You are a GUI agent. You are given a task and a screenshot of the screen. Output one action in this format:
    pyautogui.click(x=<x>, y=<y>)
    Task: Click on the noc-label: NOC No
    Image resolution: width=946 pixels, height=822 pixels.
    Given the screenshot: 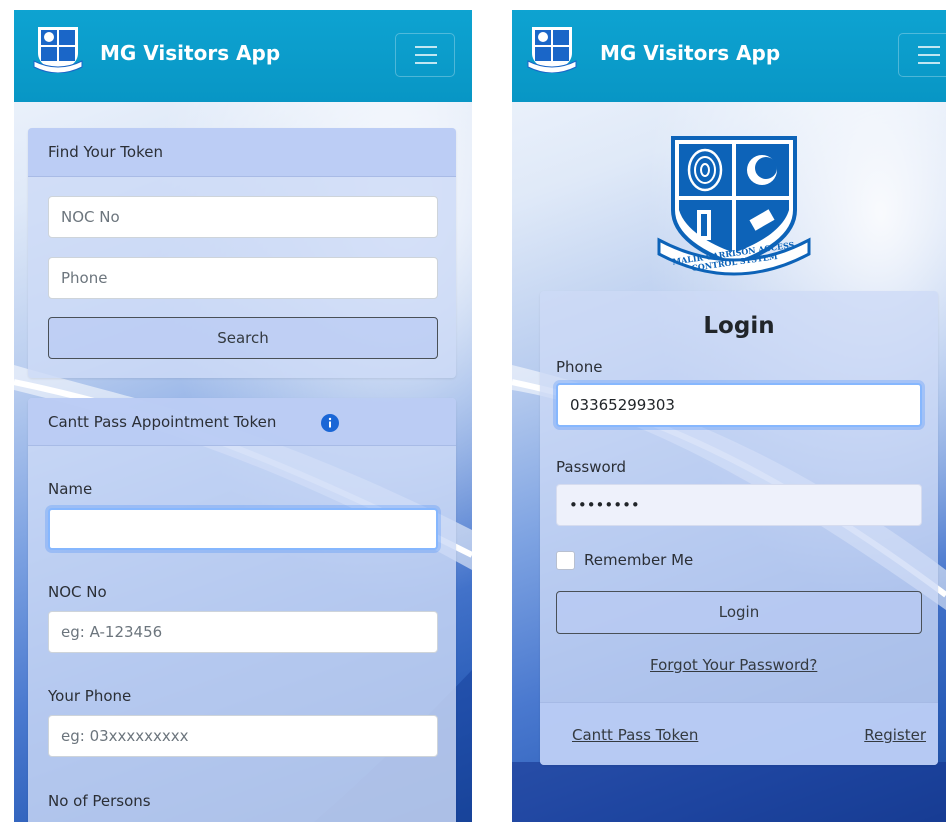 What is the action you would take?
    pyautogui.click(x=77, y=592)
    